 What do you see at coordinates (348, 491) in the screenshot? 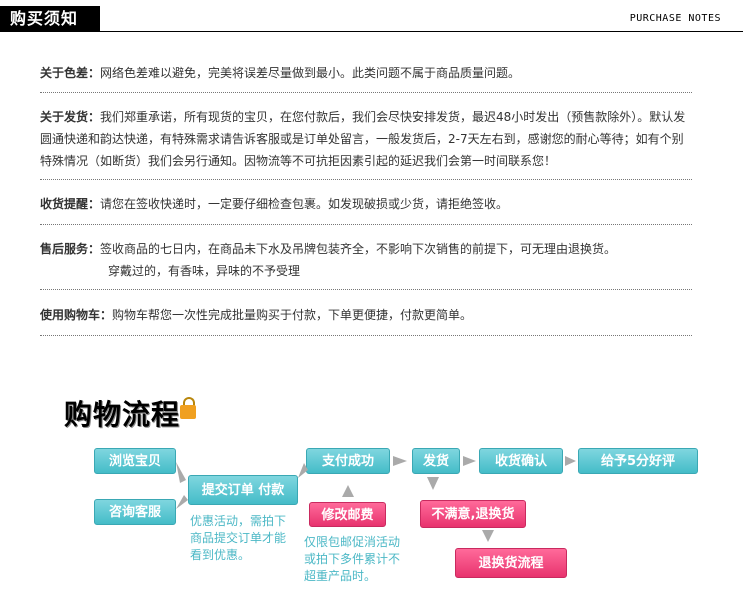
I see `arrow-modify-to-pay` at bounding box center [348, 491].